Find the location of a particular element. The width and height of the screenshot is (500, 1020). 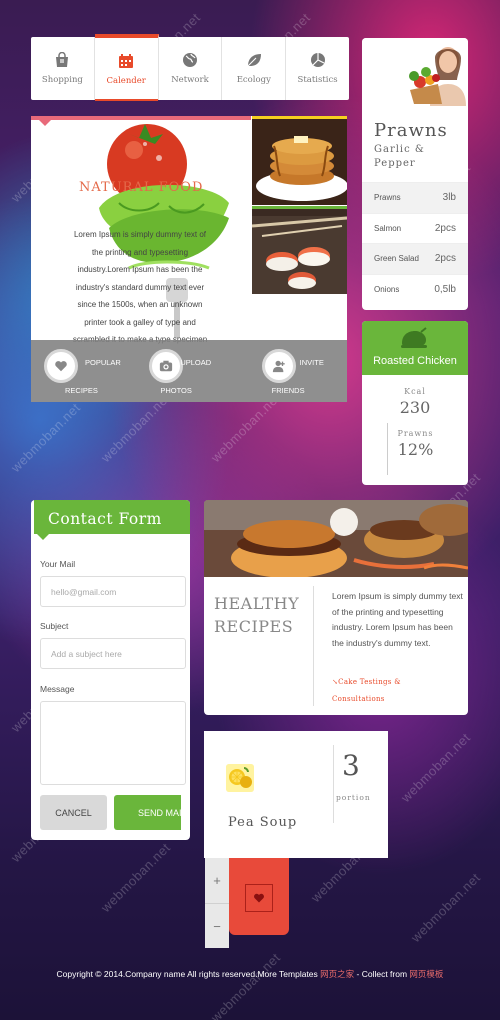

healthy-title: HEALTHY RECIPES is located at coordinates (256, 615).